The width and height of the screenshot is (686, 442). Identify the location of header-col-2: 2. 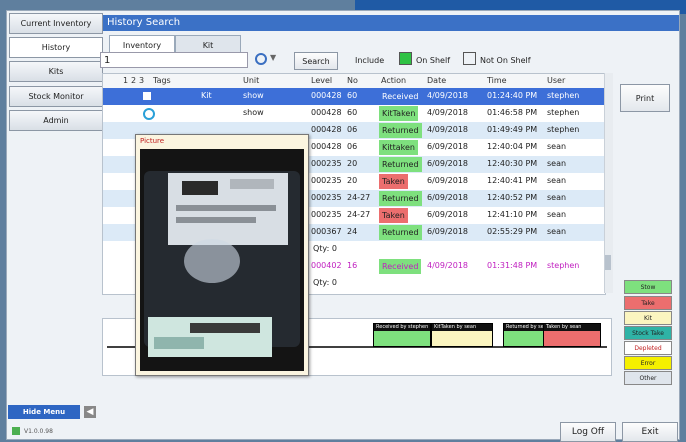
(133, 80).